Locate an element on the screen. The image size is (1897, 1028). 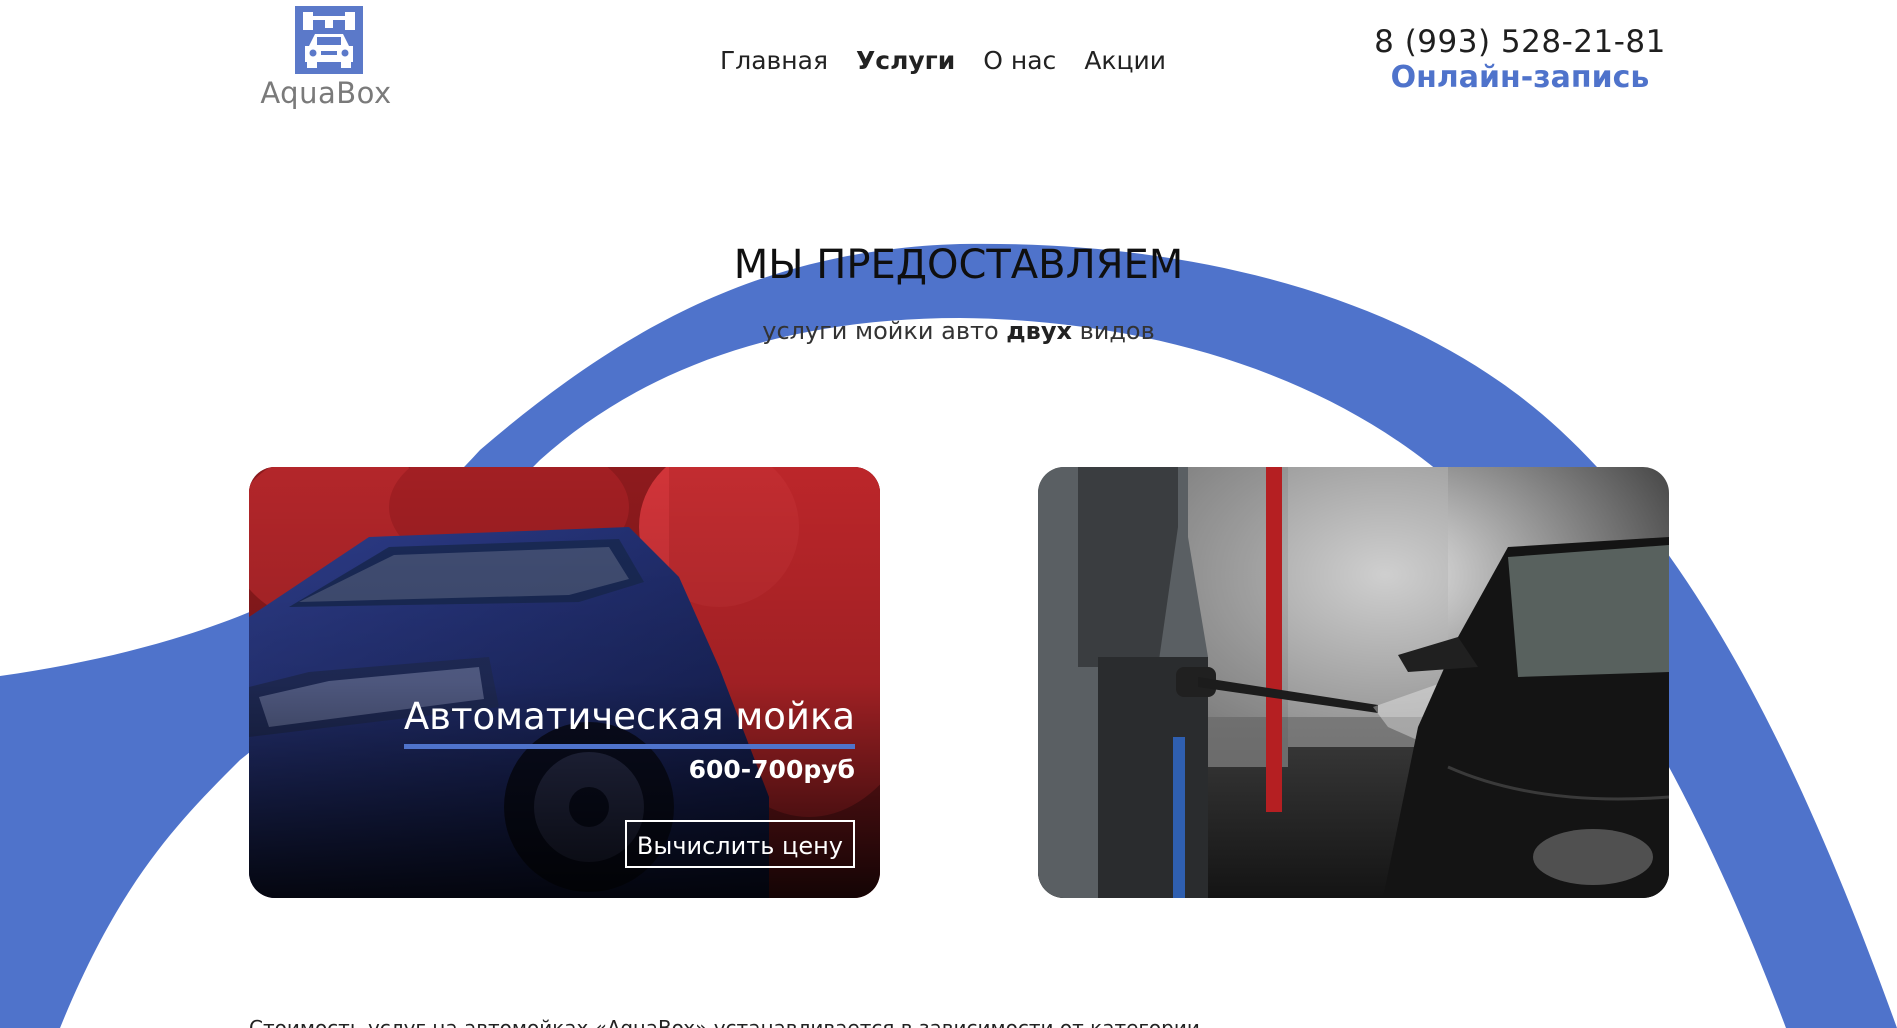
contacts: 8 (993) 528-21-81 Онлайн-запись is located at coordinates (1520, 59).